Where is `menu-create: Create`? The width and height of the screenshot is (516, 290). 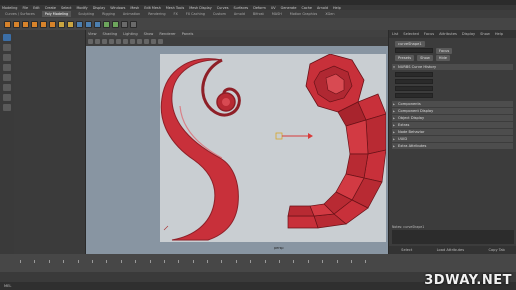 menu-create: Create is located at coordinates (50, 8).